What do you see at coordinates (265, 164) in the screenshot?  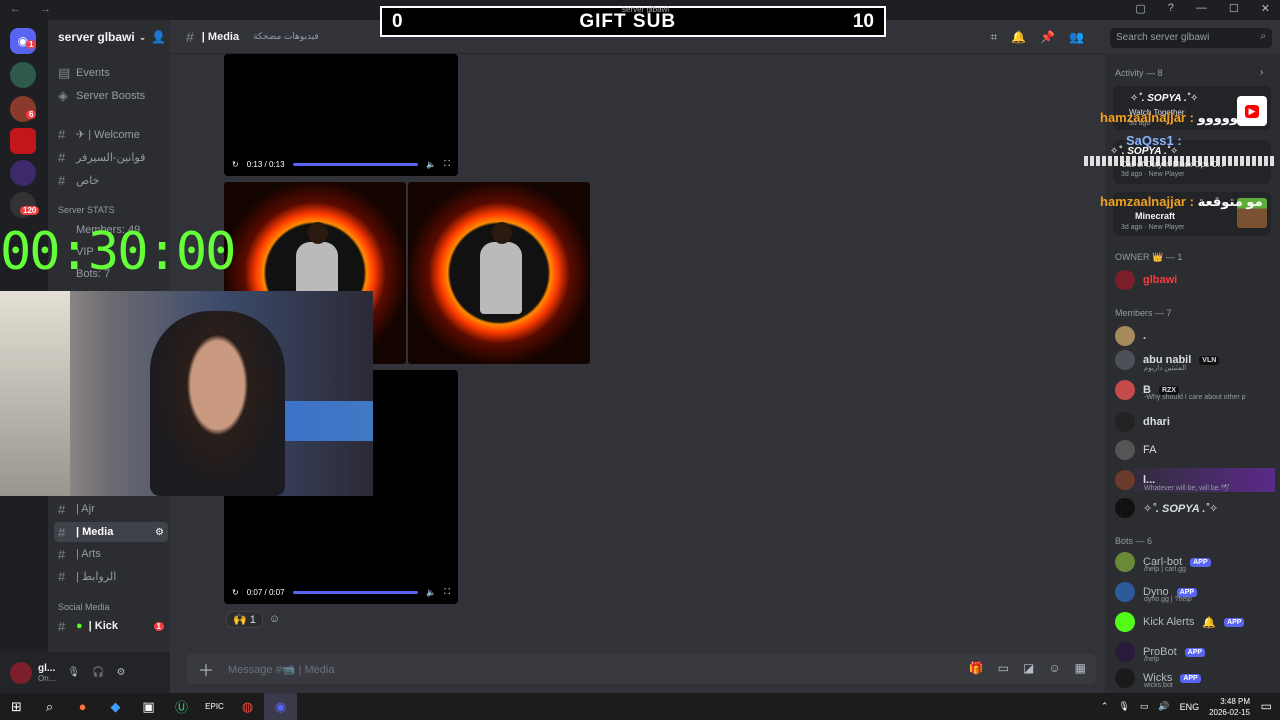 I see `video-time: 0:13 / 0:13` at bounding box center [265, 164].